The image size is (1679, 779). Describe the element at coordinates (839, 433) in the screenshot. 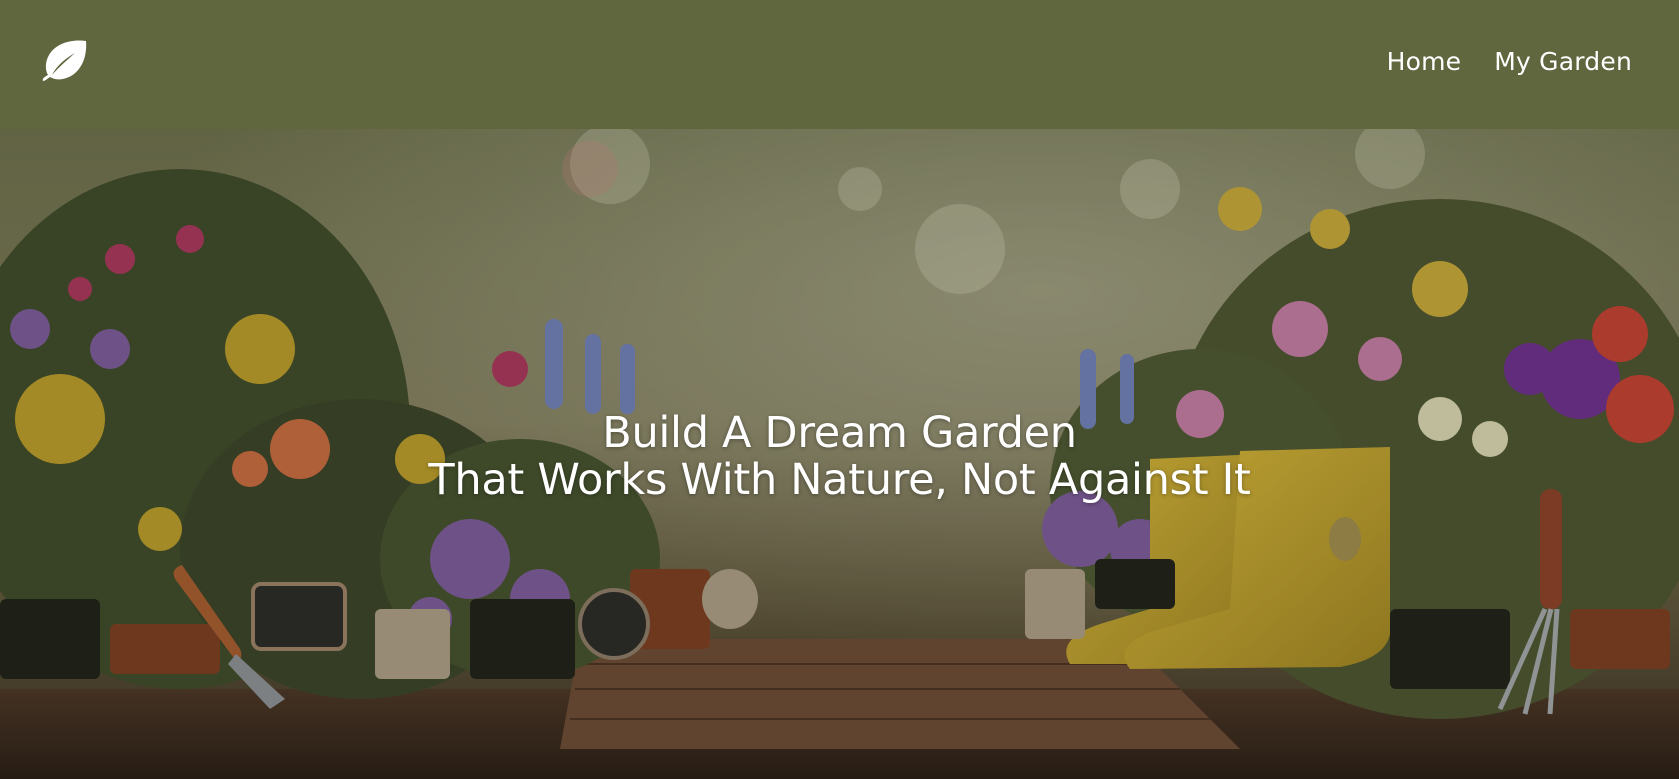

I see `hero-headline-line-1: Build A Dream Garden` at that location.